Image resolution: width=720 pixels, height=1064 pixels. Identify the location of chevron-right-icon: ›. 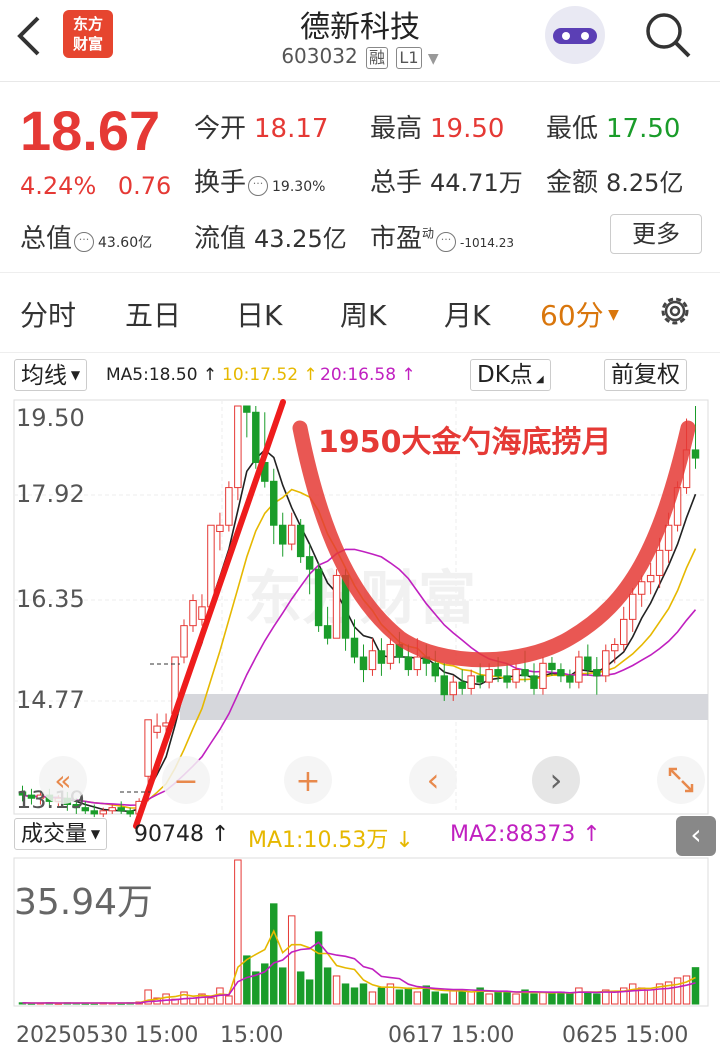
(556, 780).